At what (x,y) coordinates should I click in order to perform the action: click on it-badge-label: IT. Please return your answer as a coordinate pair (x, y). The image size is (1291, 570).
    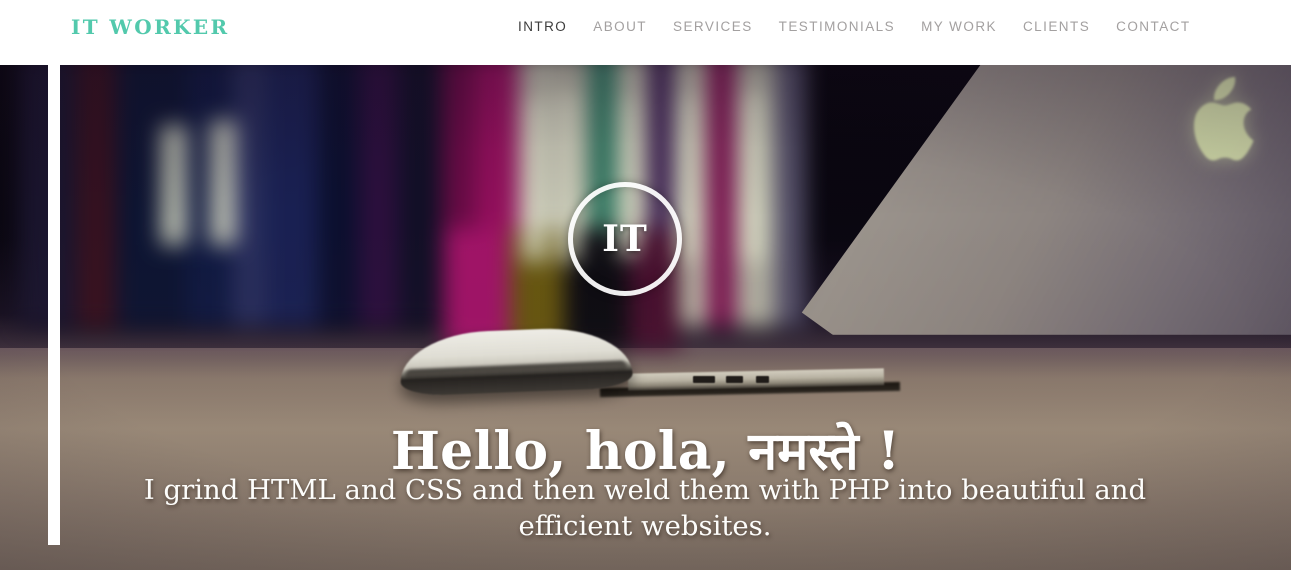
    Looking at the image, I should click on (625, 239).